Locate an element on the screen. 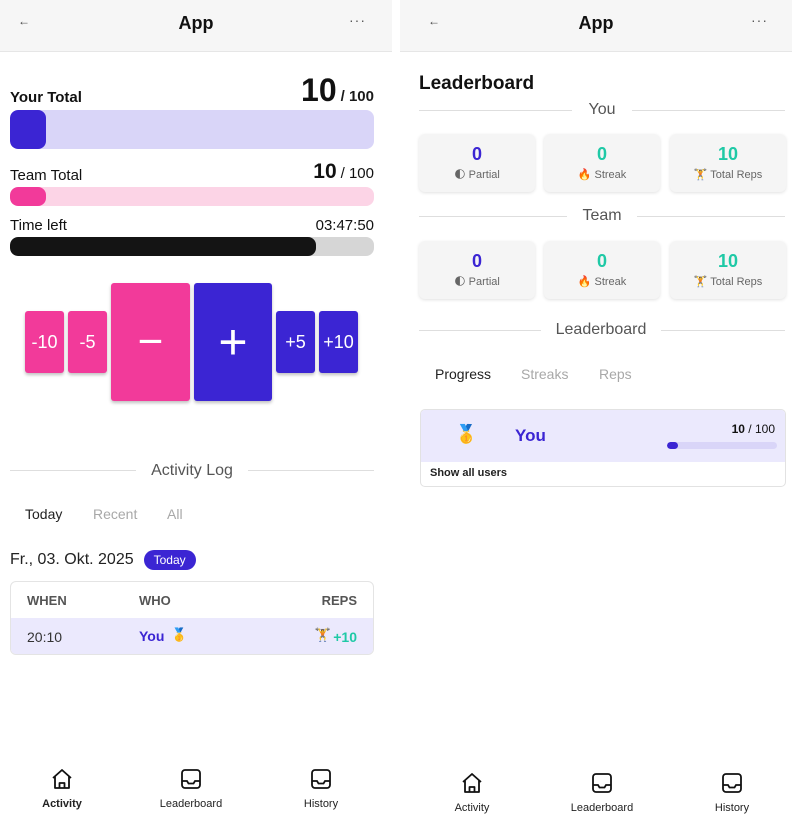  plus-5-button: +5 is located at coordinates (295, 342).